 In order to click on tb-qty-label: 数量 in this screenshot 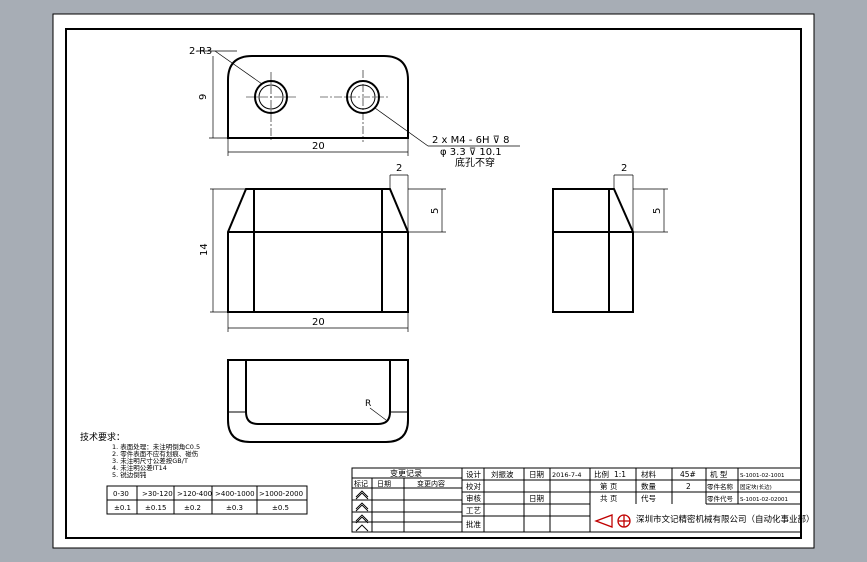, I will do `click(648, 486)`.